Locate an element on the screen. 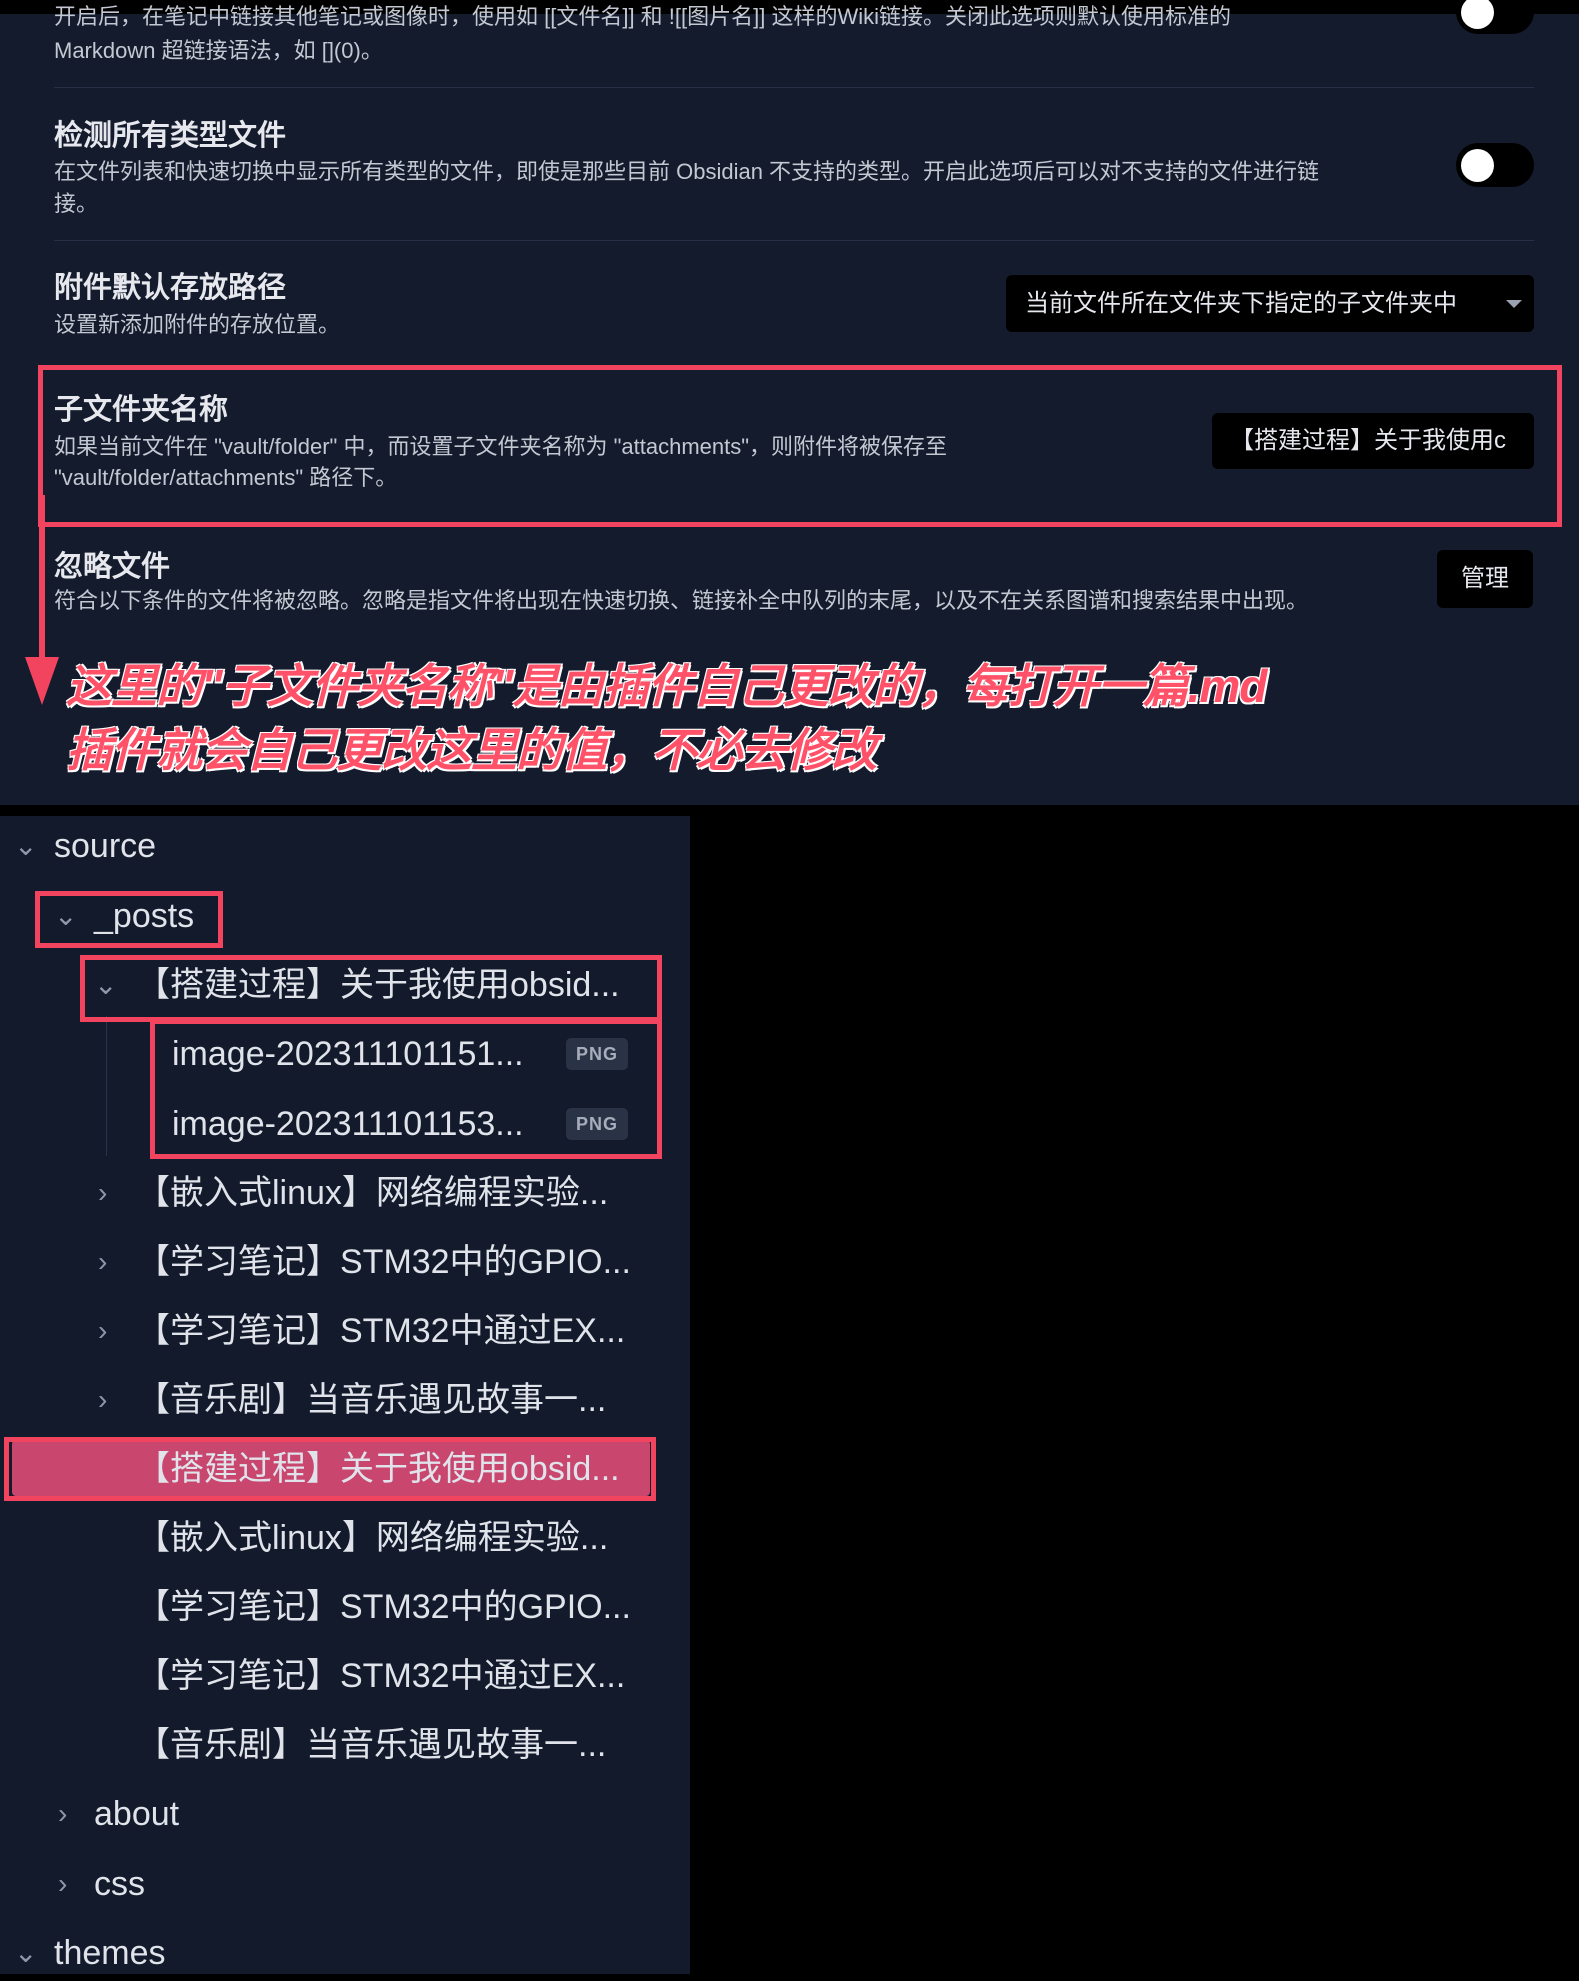 The image size is (1579, 1981). manage-button: 管理 is located at coordinates (1485, 579).